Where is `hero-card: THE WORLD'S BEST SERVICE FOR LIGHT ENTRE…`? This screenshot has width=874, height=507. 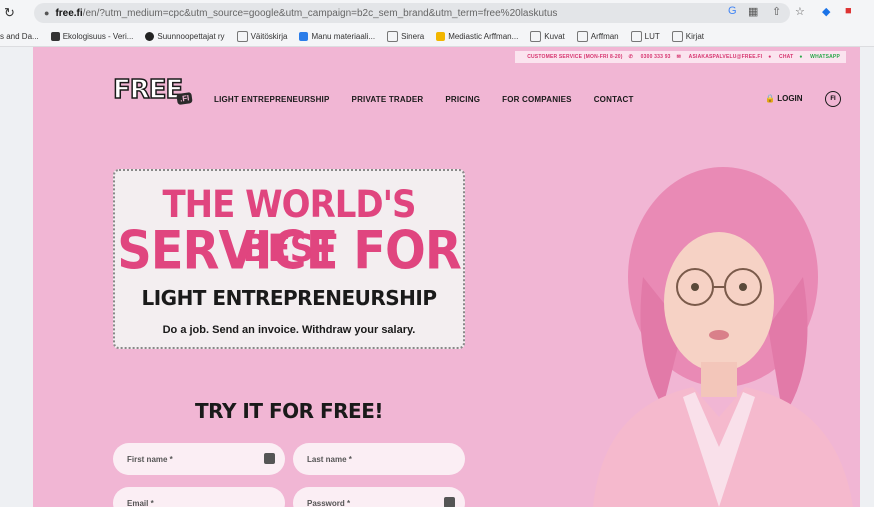 hero-card: THE WORLD'S BEST SERVICE FOR LIGHT ENTRE… is located at coordinates (289, 259).